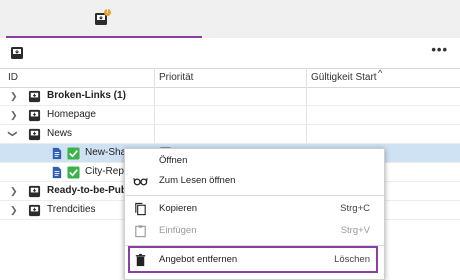 The image size is (460, 280). I want to click on column-header-priority: Priorität, so click(176, 78).